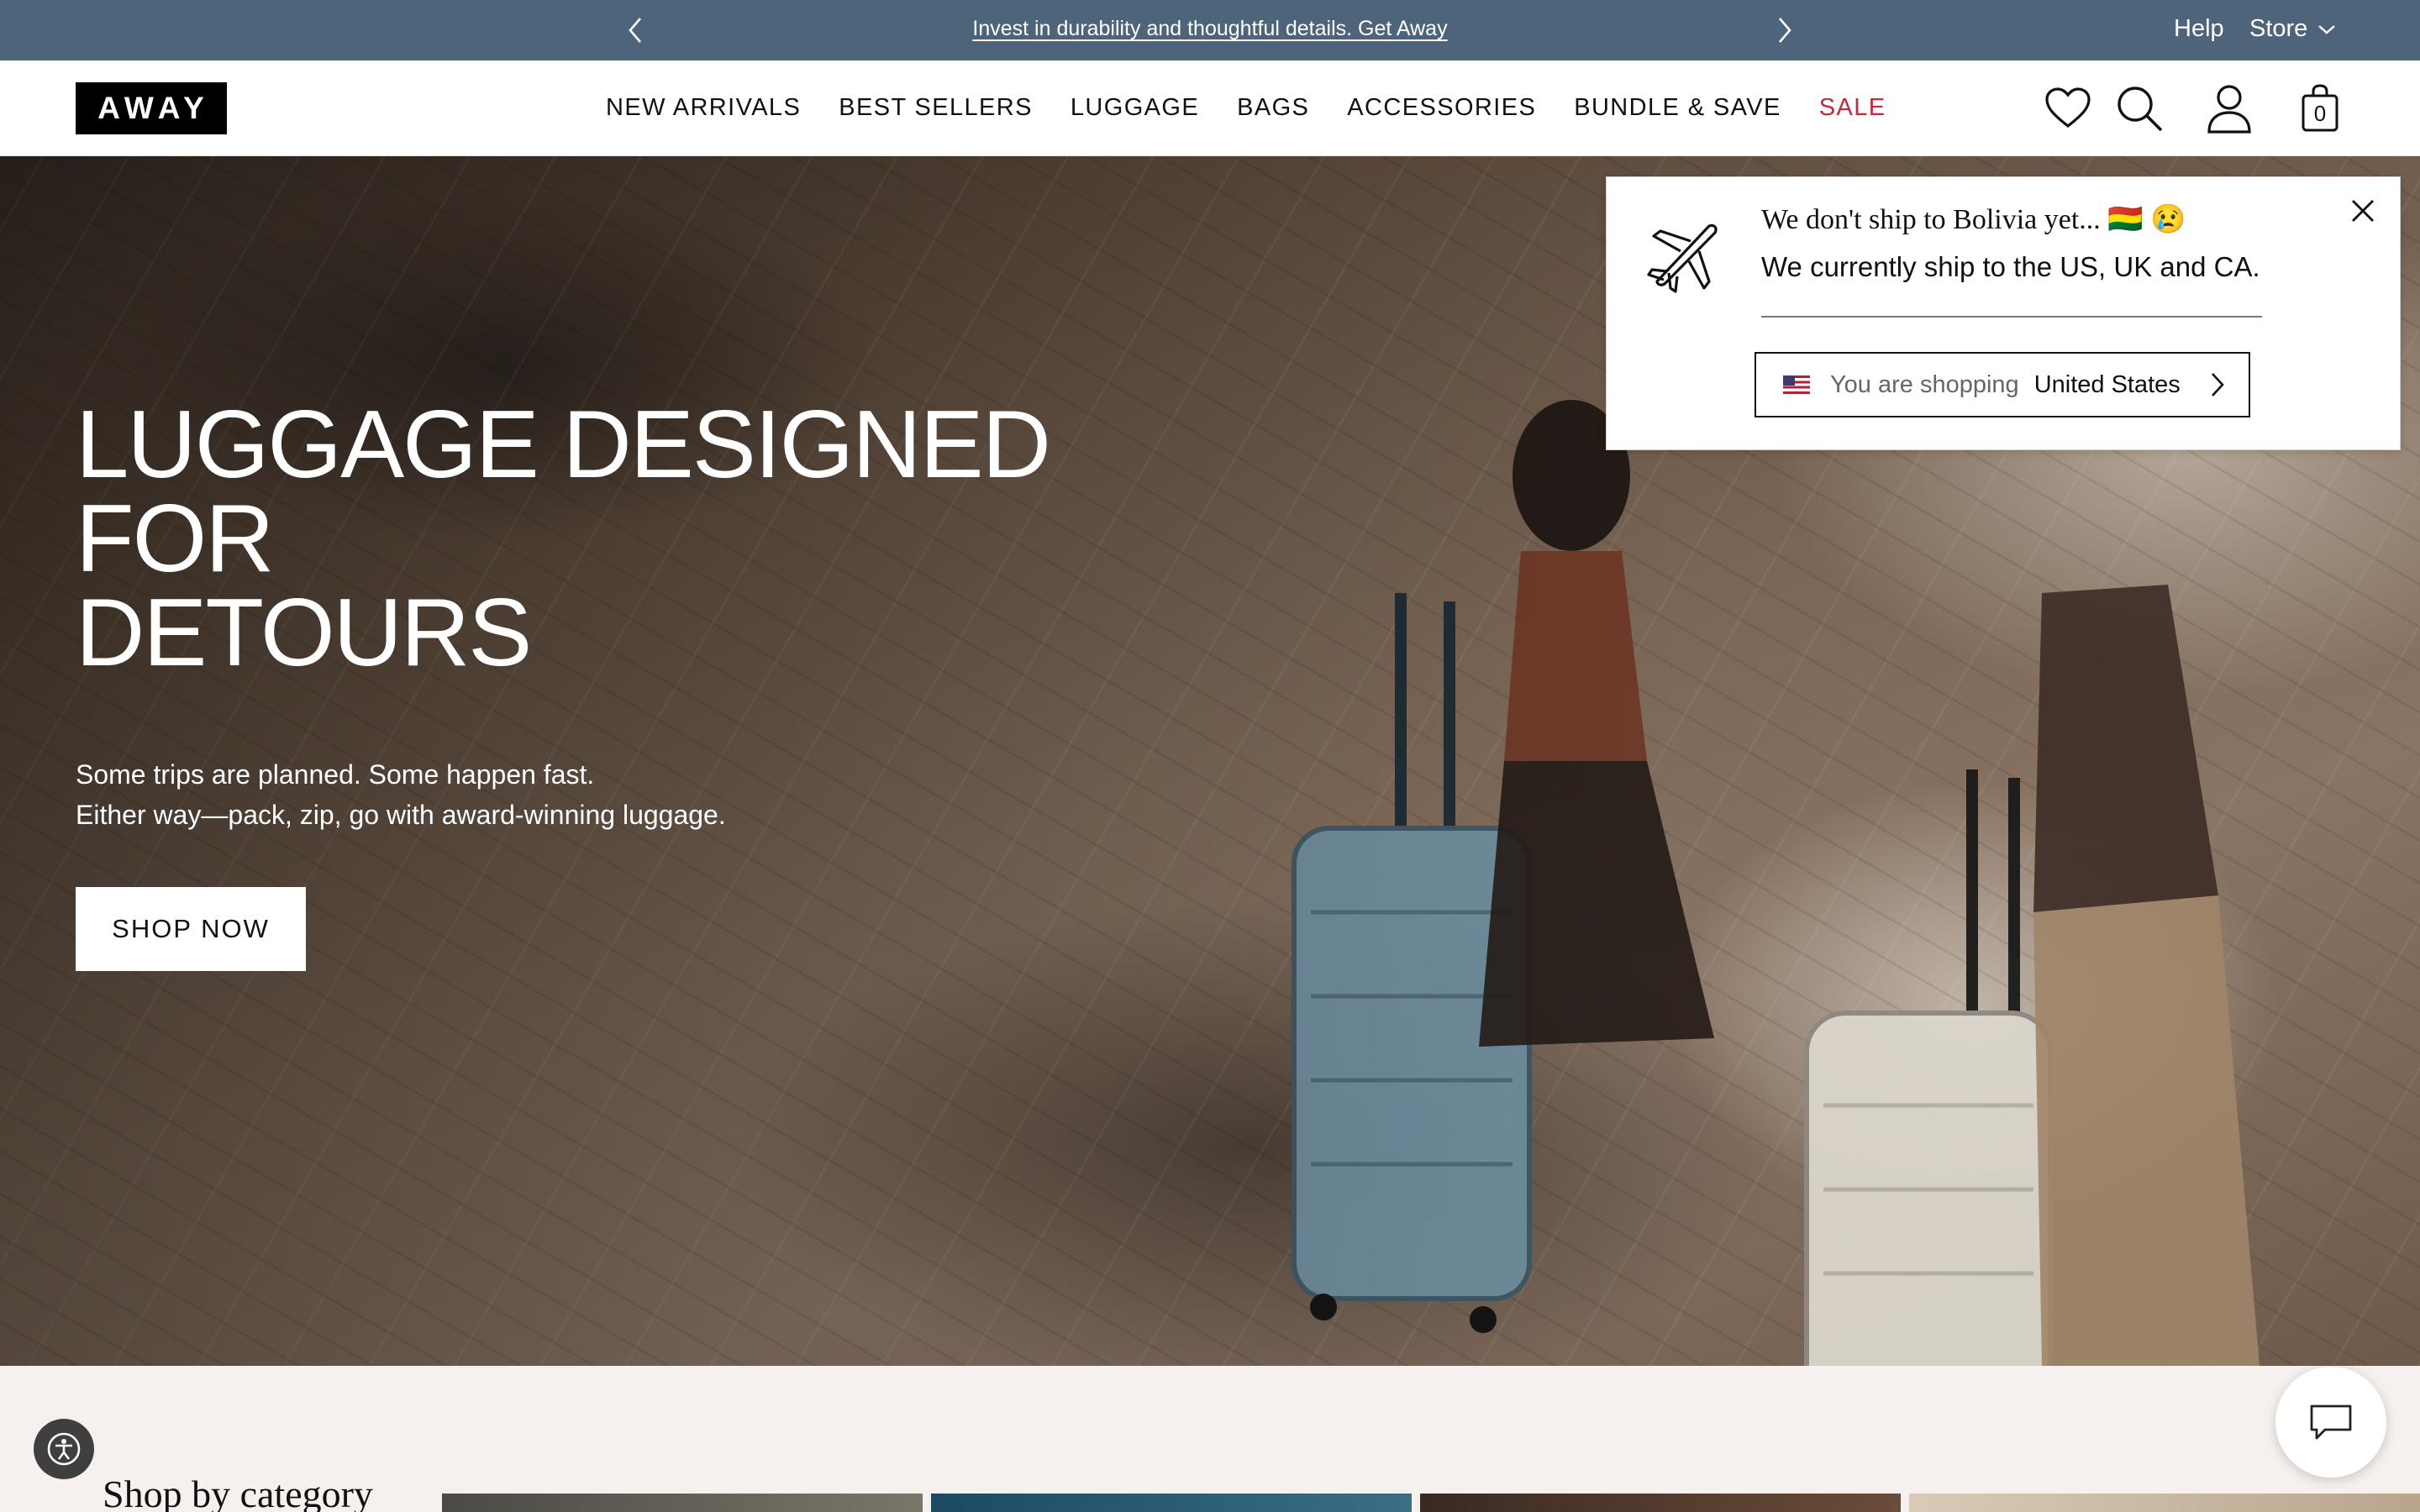 The height and width of the screenshot is (1512, 2420). I want to click on chevron-down-icon, so click(2327, 29).